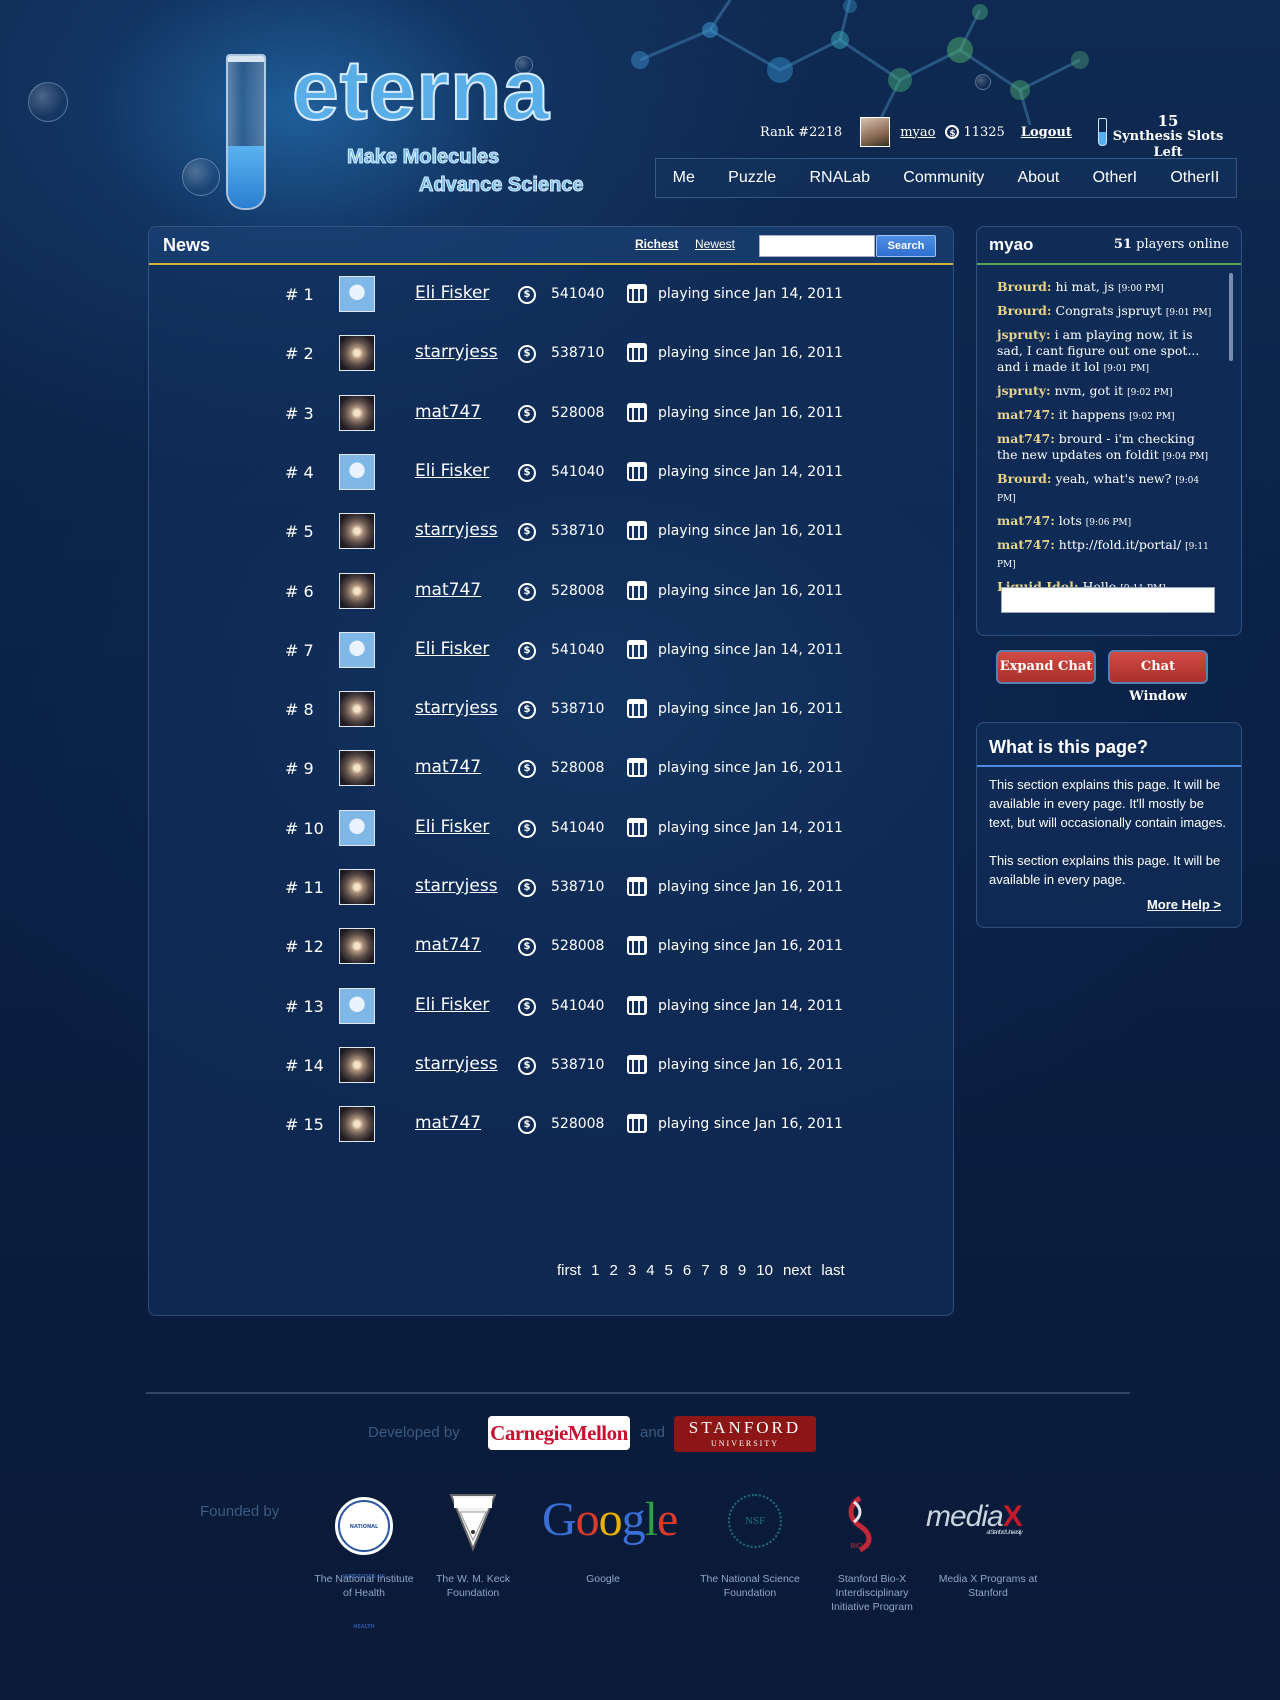 The width and height of the screenshot is (1280, 1700). I want to click on pager-link: 10, so click(764, 1270).